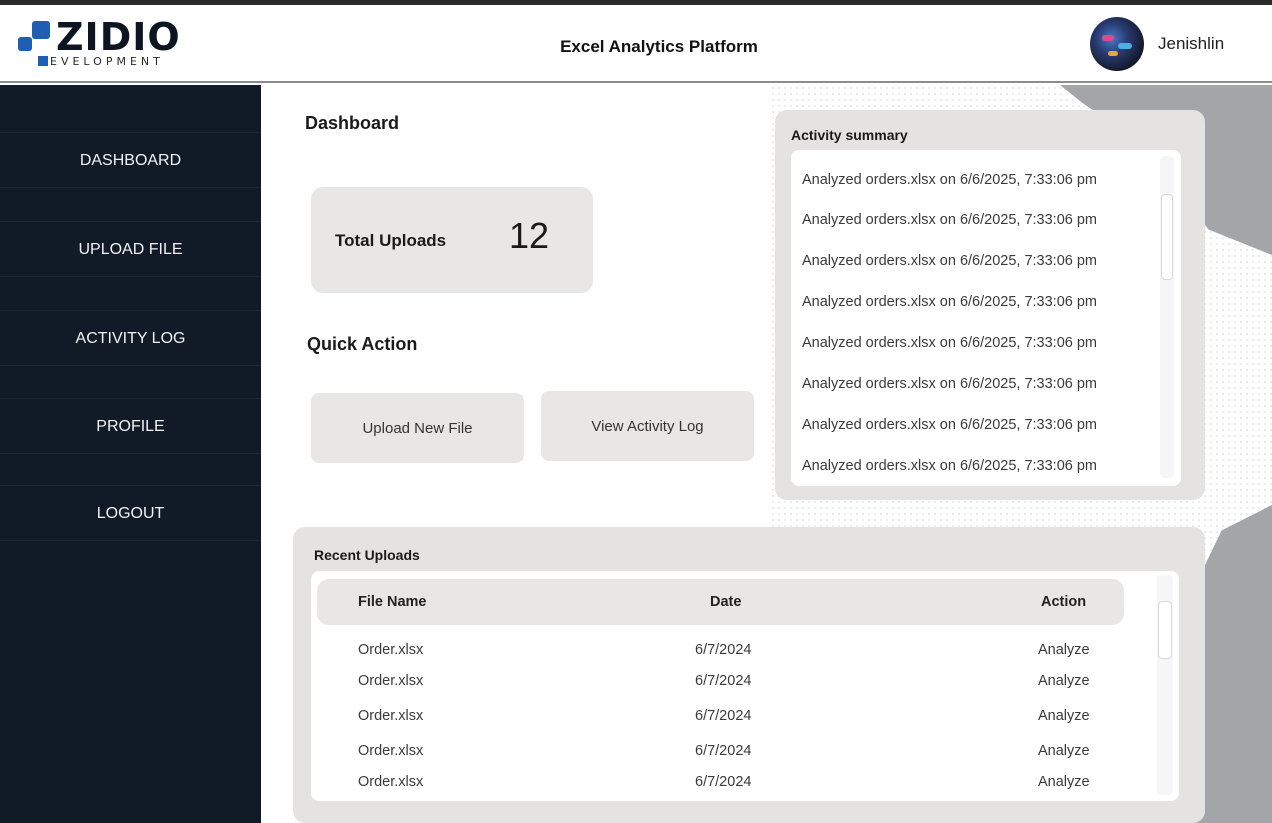  I want to click on sidebar-item-dashboard: DASHBOARD, so click(130, 160).